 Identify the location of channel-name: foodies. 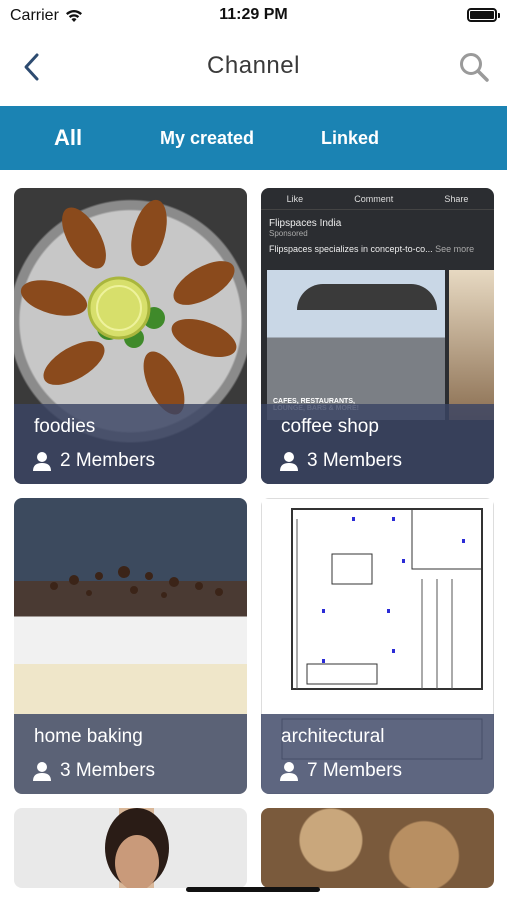
(65, 426).